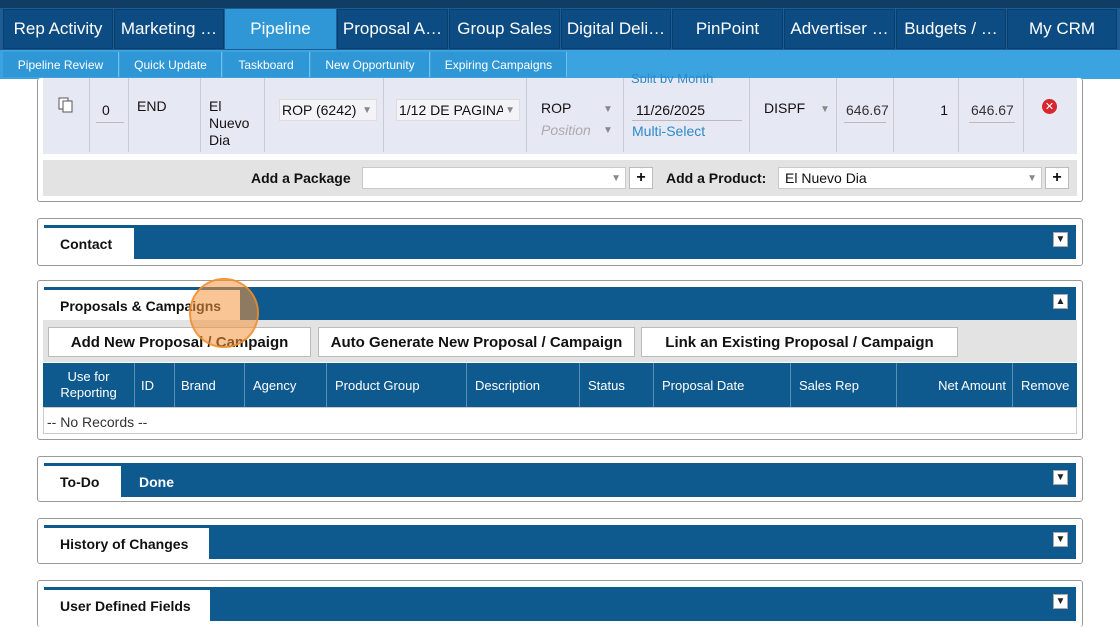  Describe the element at coordinates (944, 110) in the screenshot. I see `qty-value: 1` at that location.